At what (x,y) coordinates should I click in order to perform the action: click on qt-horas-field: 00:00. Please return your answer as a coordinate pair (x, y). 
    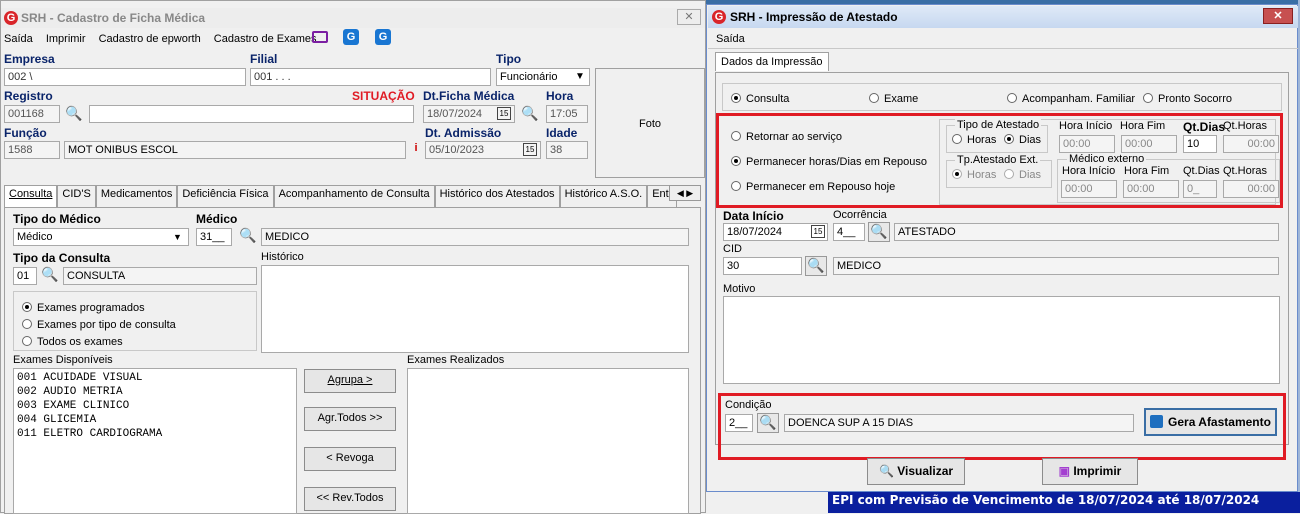
    Looking at the image, I should click on (1251, 144).